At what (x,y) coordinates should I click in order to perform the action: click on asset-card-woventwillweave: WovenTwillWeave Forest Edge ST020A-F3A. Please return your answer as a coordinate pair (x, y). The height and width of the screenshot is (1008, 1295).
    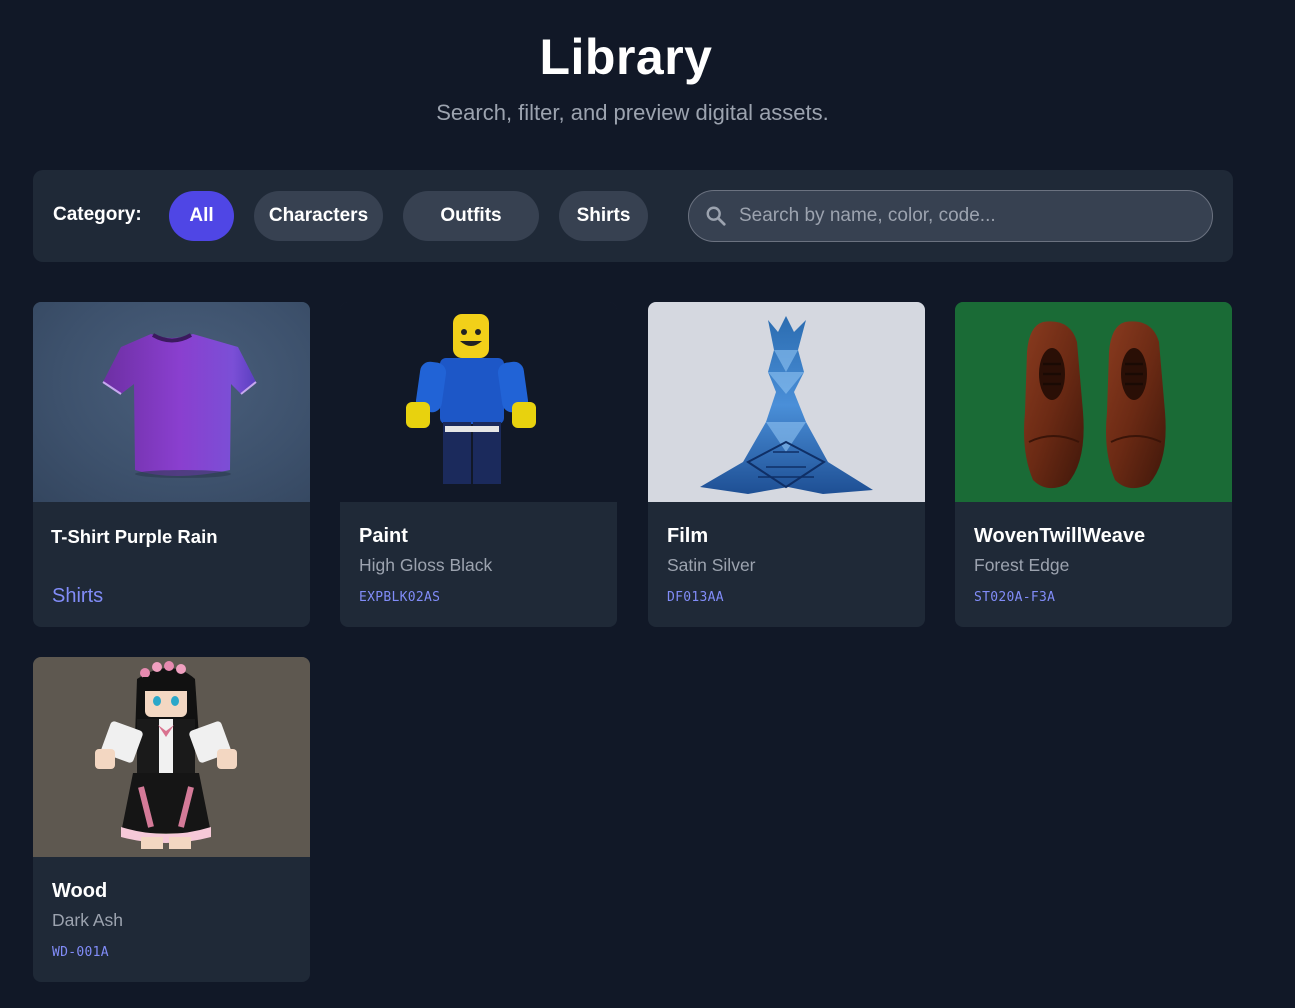
    Looking at the image, I should click on (1093, 464).